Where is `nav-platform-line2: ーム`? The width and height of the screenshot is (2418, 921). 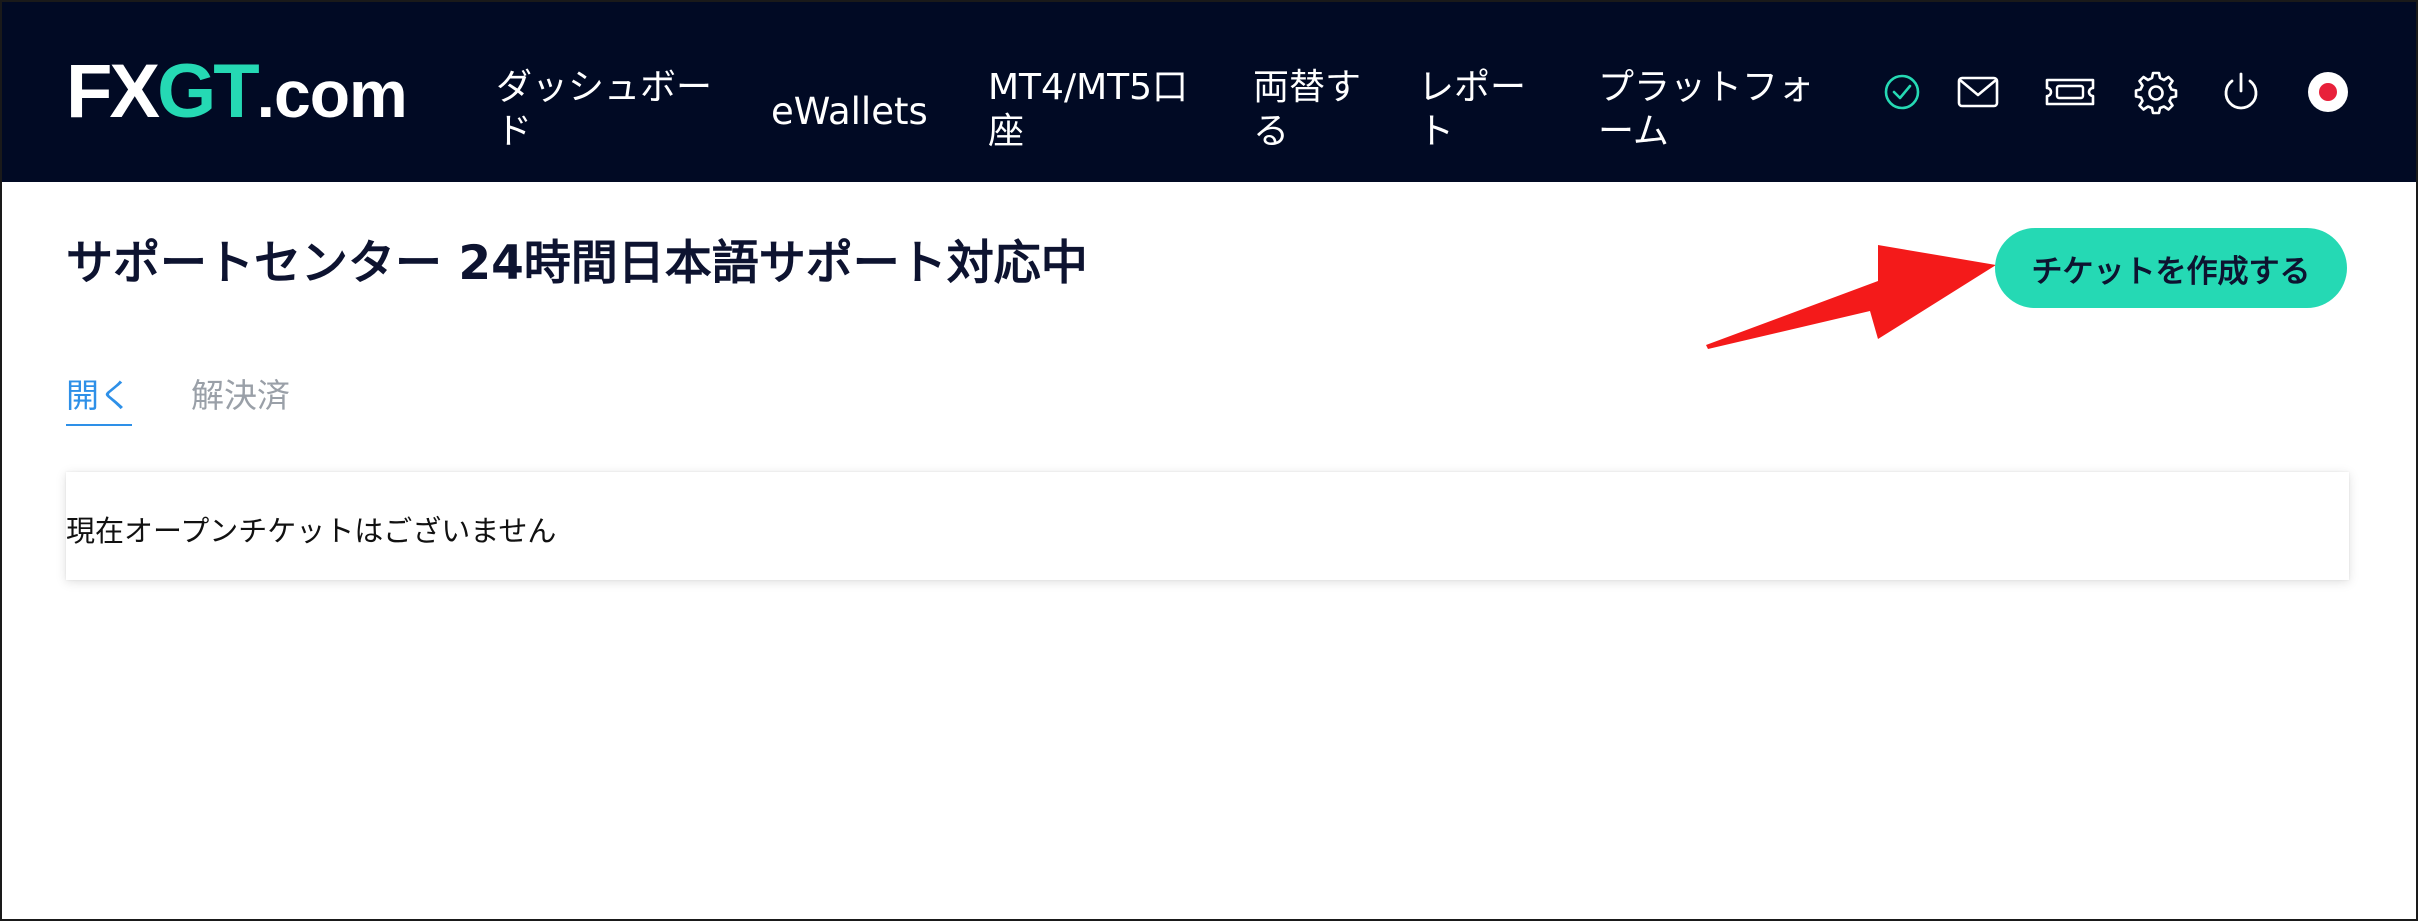
nav-platform-line2: ーム is located at coordinates (1633, 131).